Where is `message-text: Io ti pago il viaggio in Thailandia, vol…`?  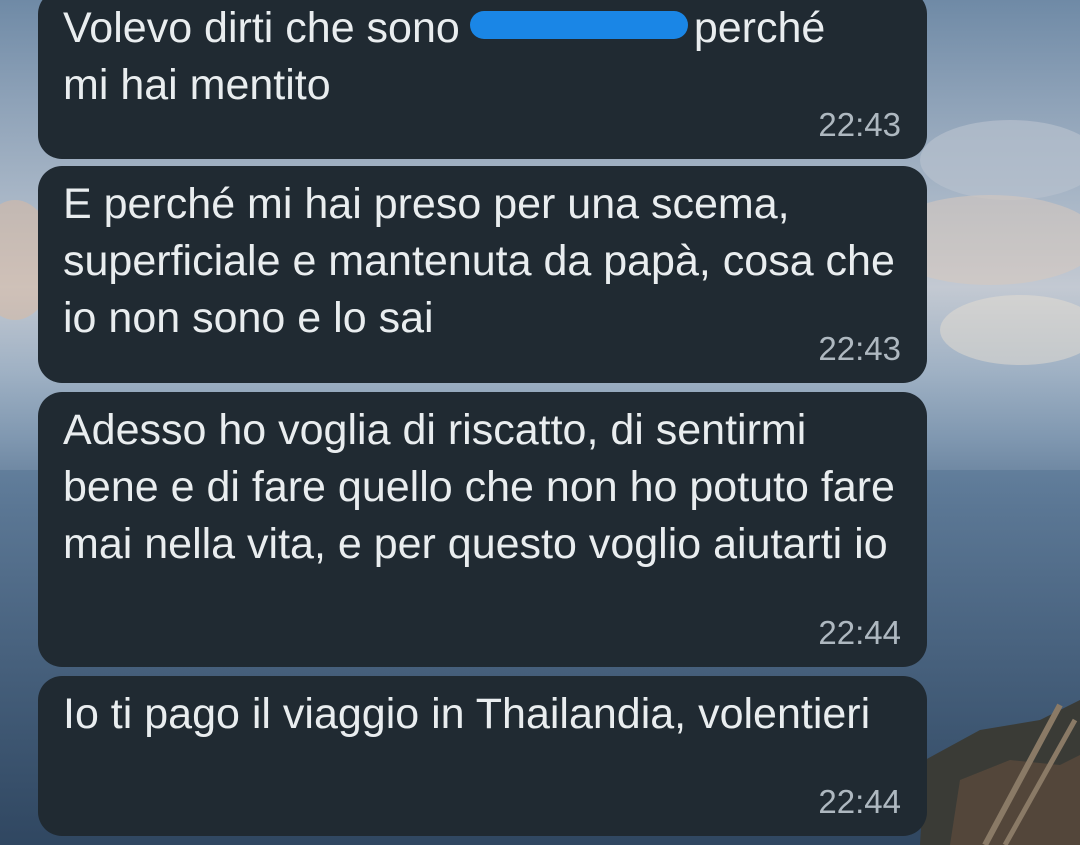 message-text: Io ti pago il viaggio in Thailandia, vol… is located at coordinates (467, 714).